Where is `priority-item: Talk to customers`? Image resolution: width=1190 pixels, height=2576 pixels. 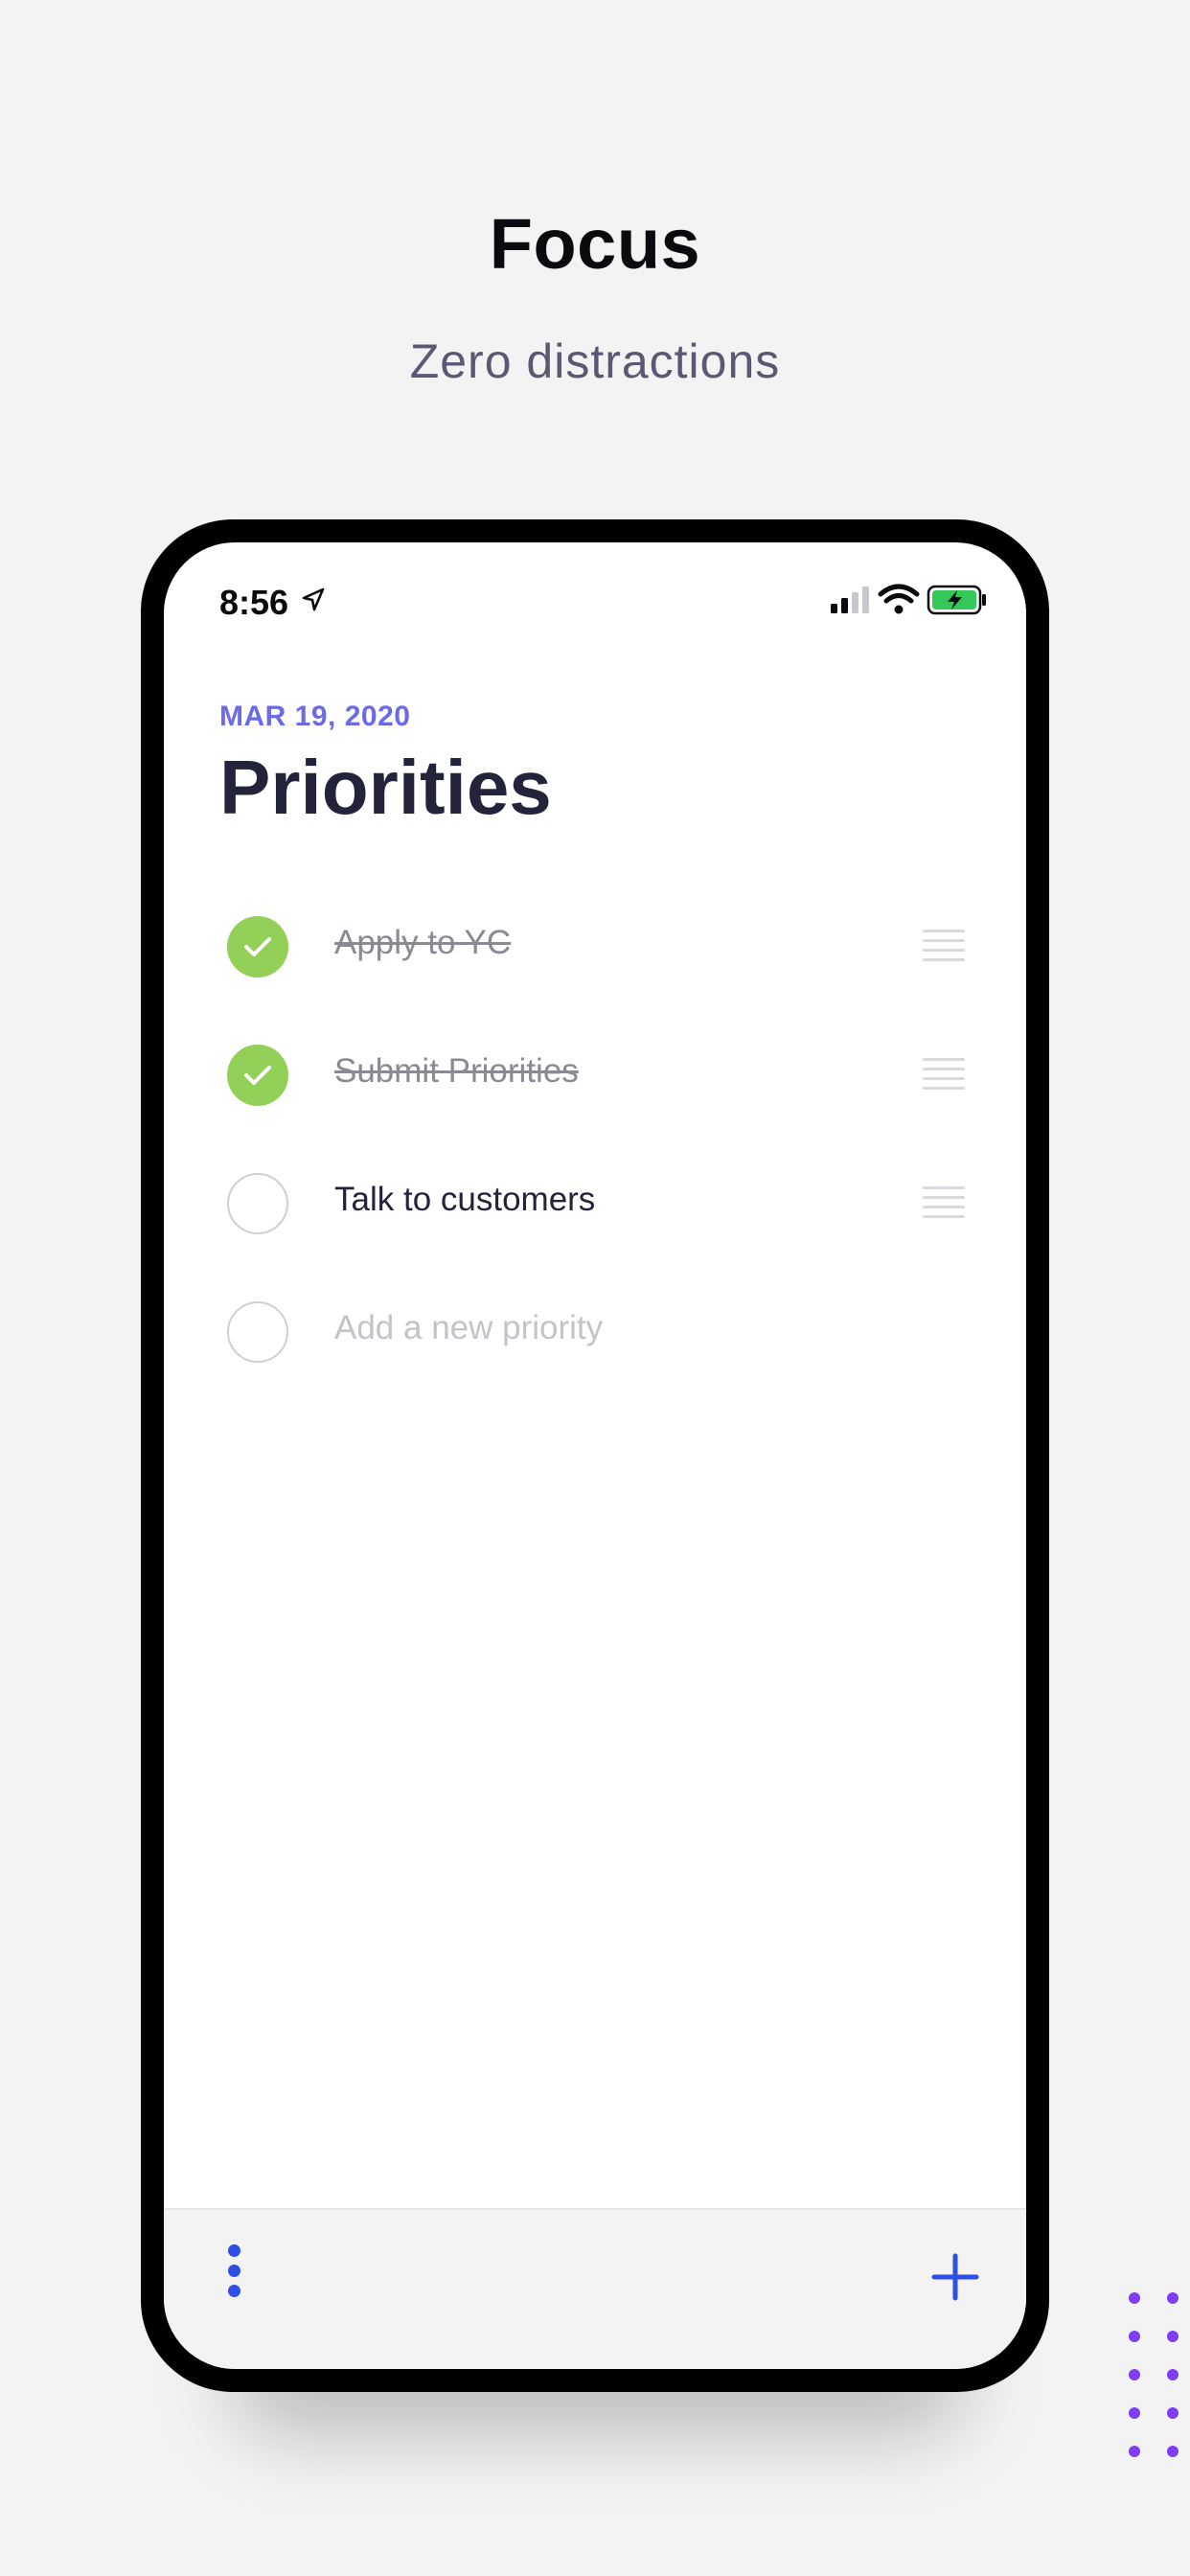 priority-item: Talk to customers is located at coordinates (595, 1204).